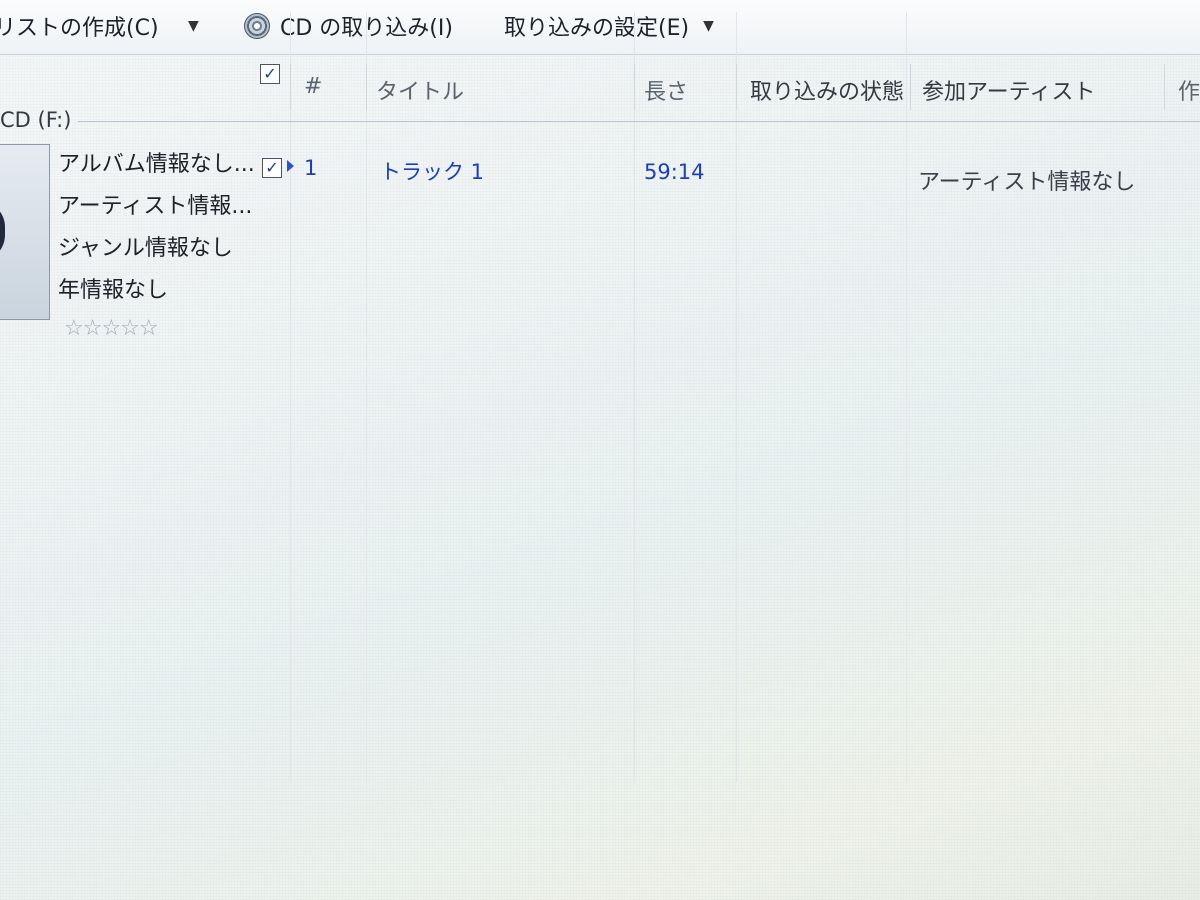 This screenshot has height=900, width=1200. What do you see at coordinates (111, 328) in the screenshot?
I see `rating-stars: ☆☆☆☆☆` at bounding box center [111, 328].